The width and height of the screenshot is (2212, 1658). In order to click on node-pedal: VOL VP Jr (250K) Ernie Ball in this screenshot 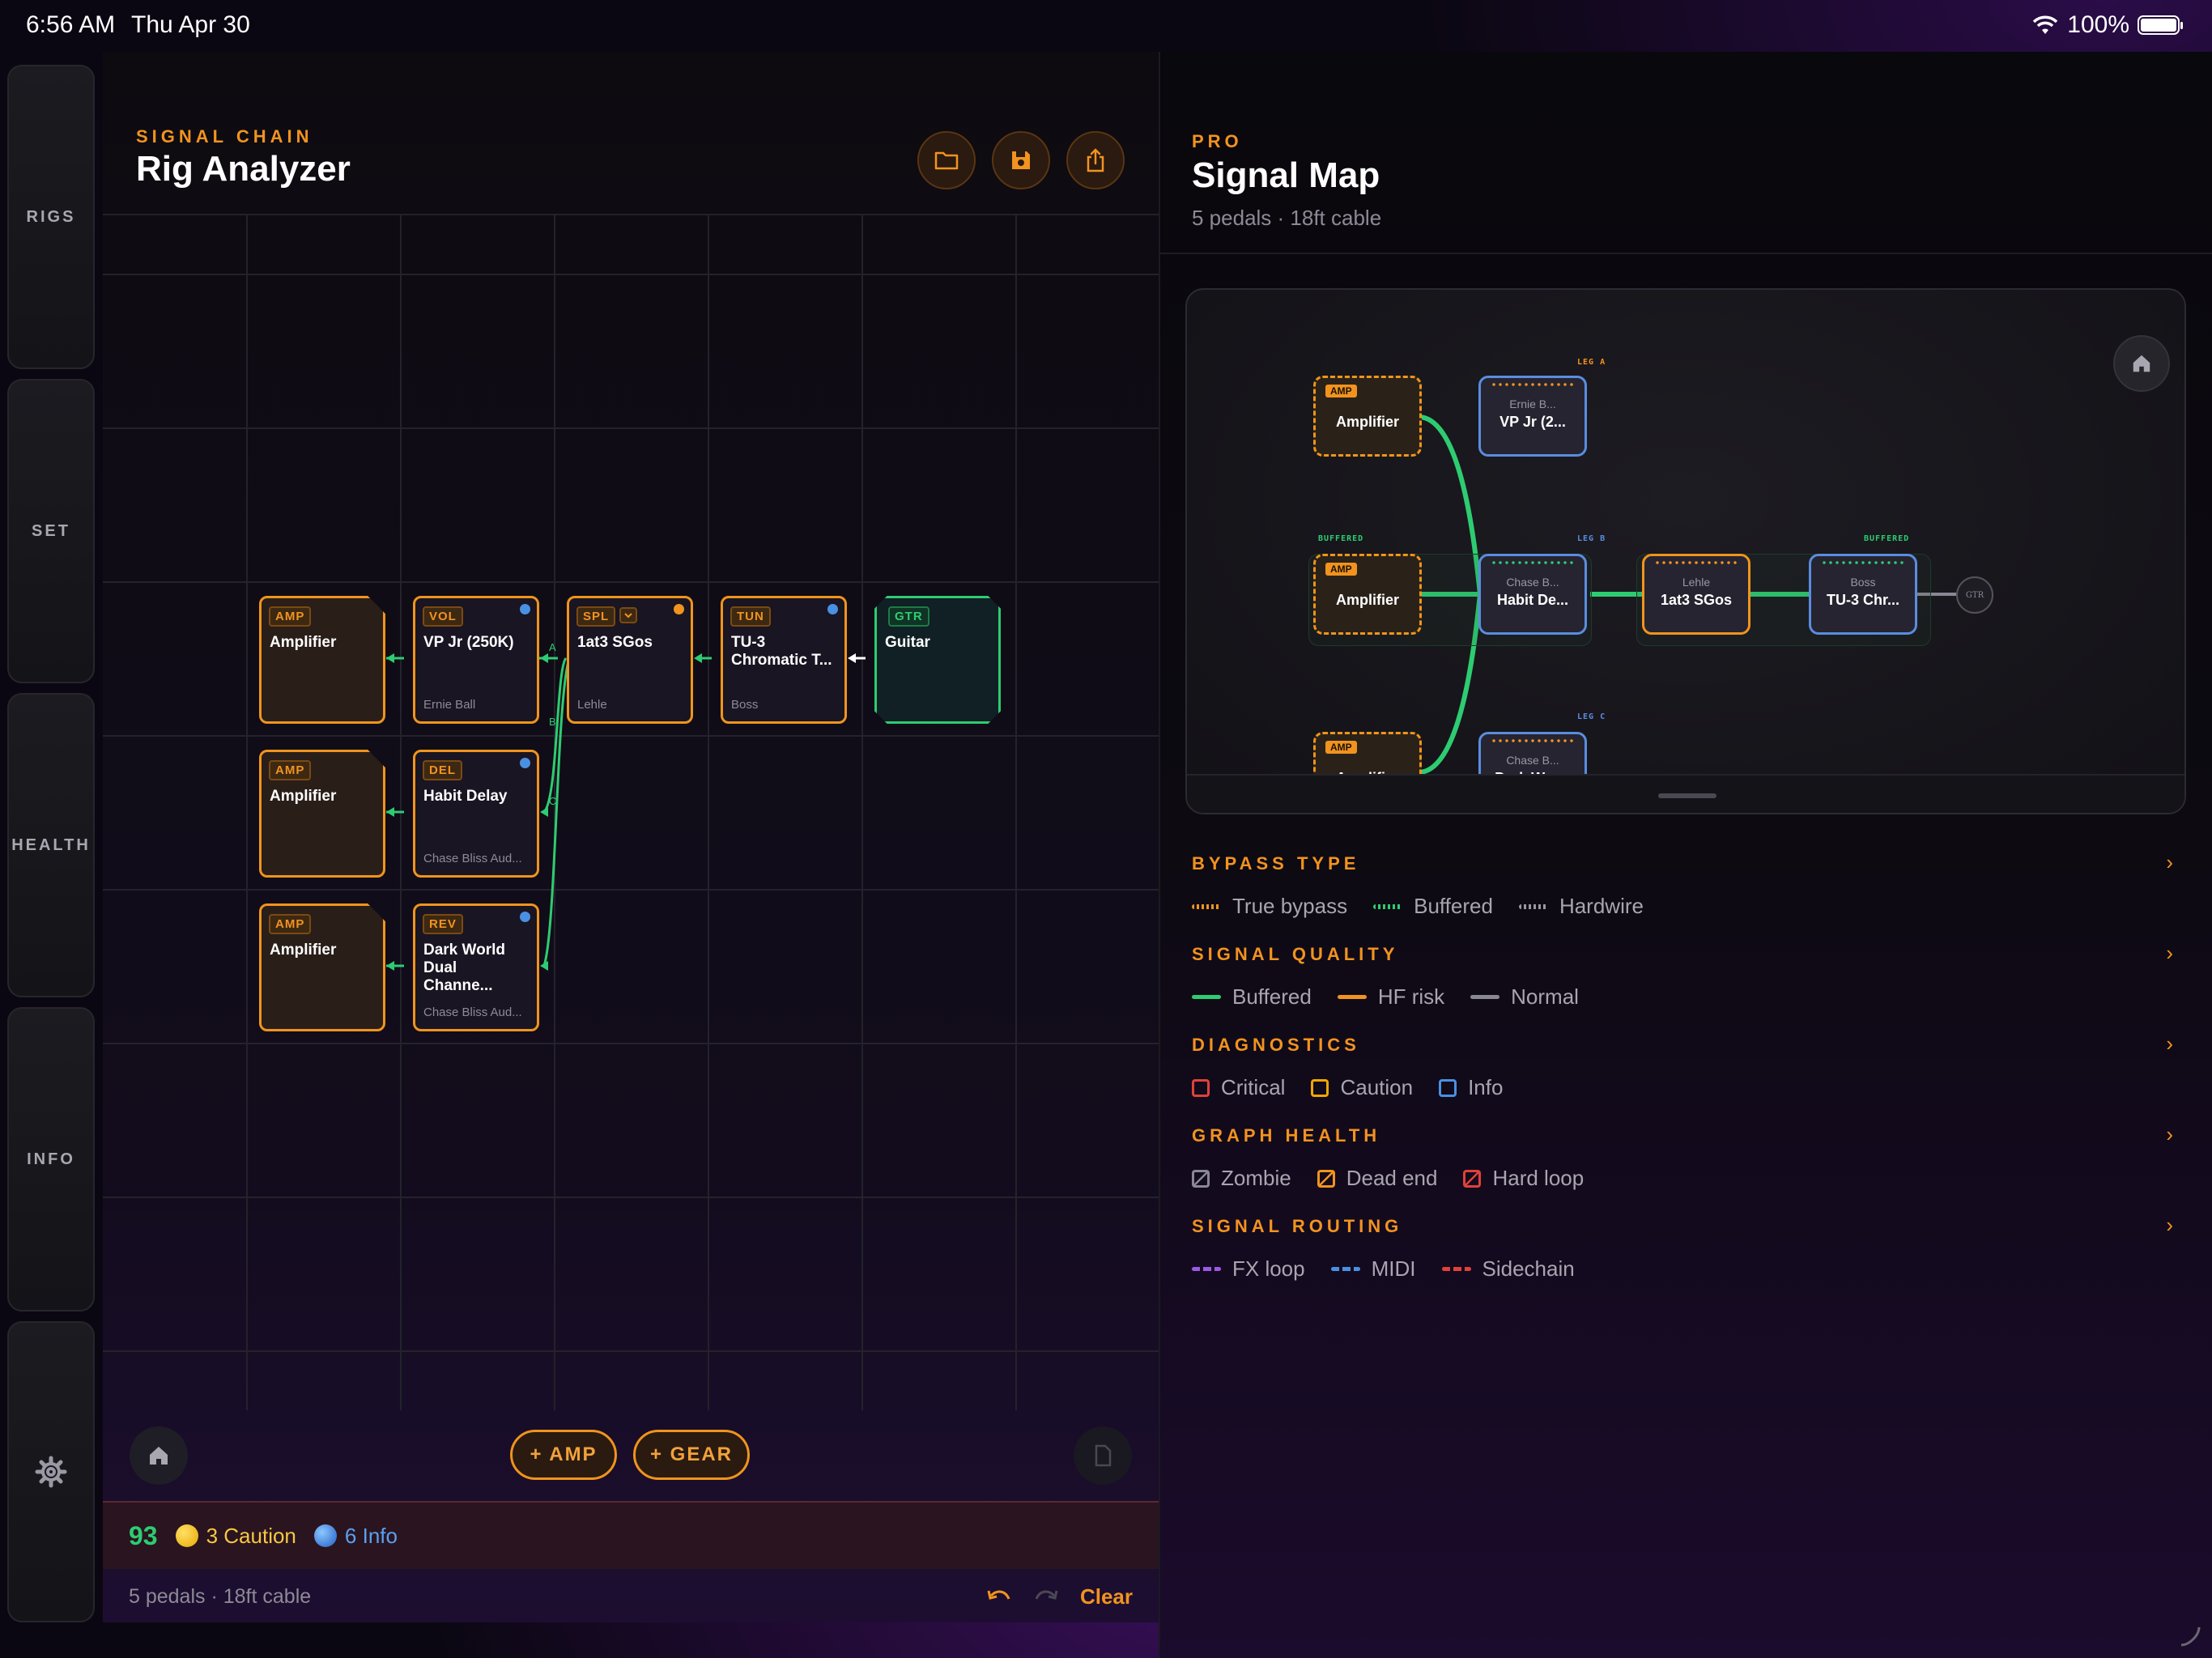, I will do `click(476, 660)`.